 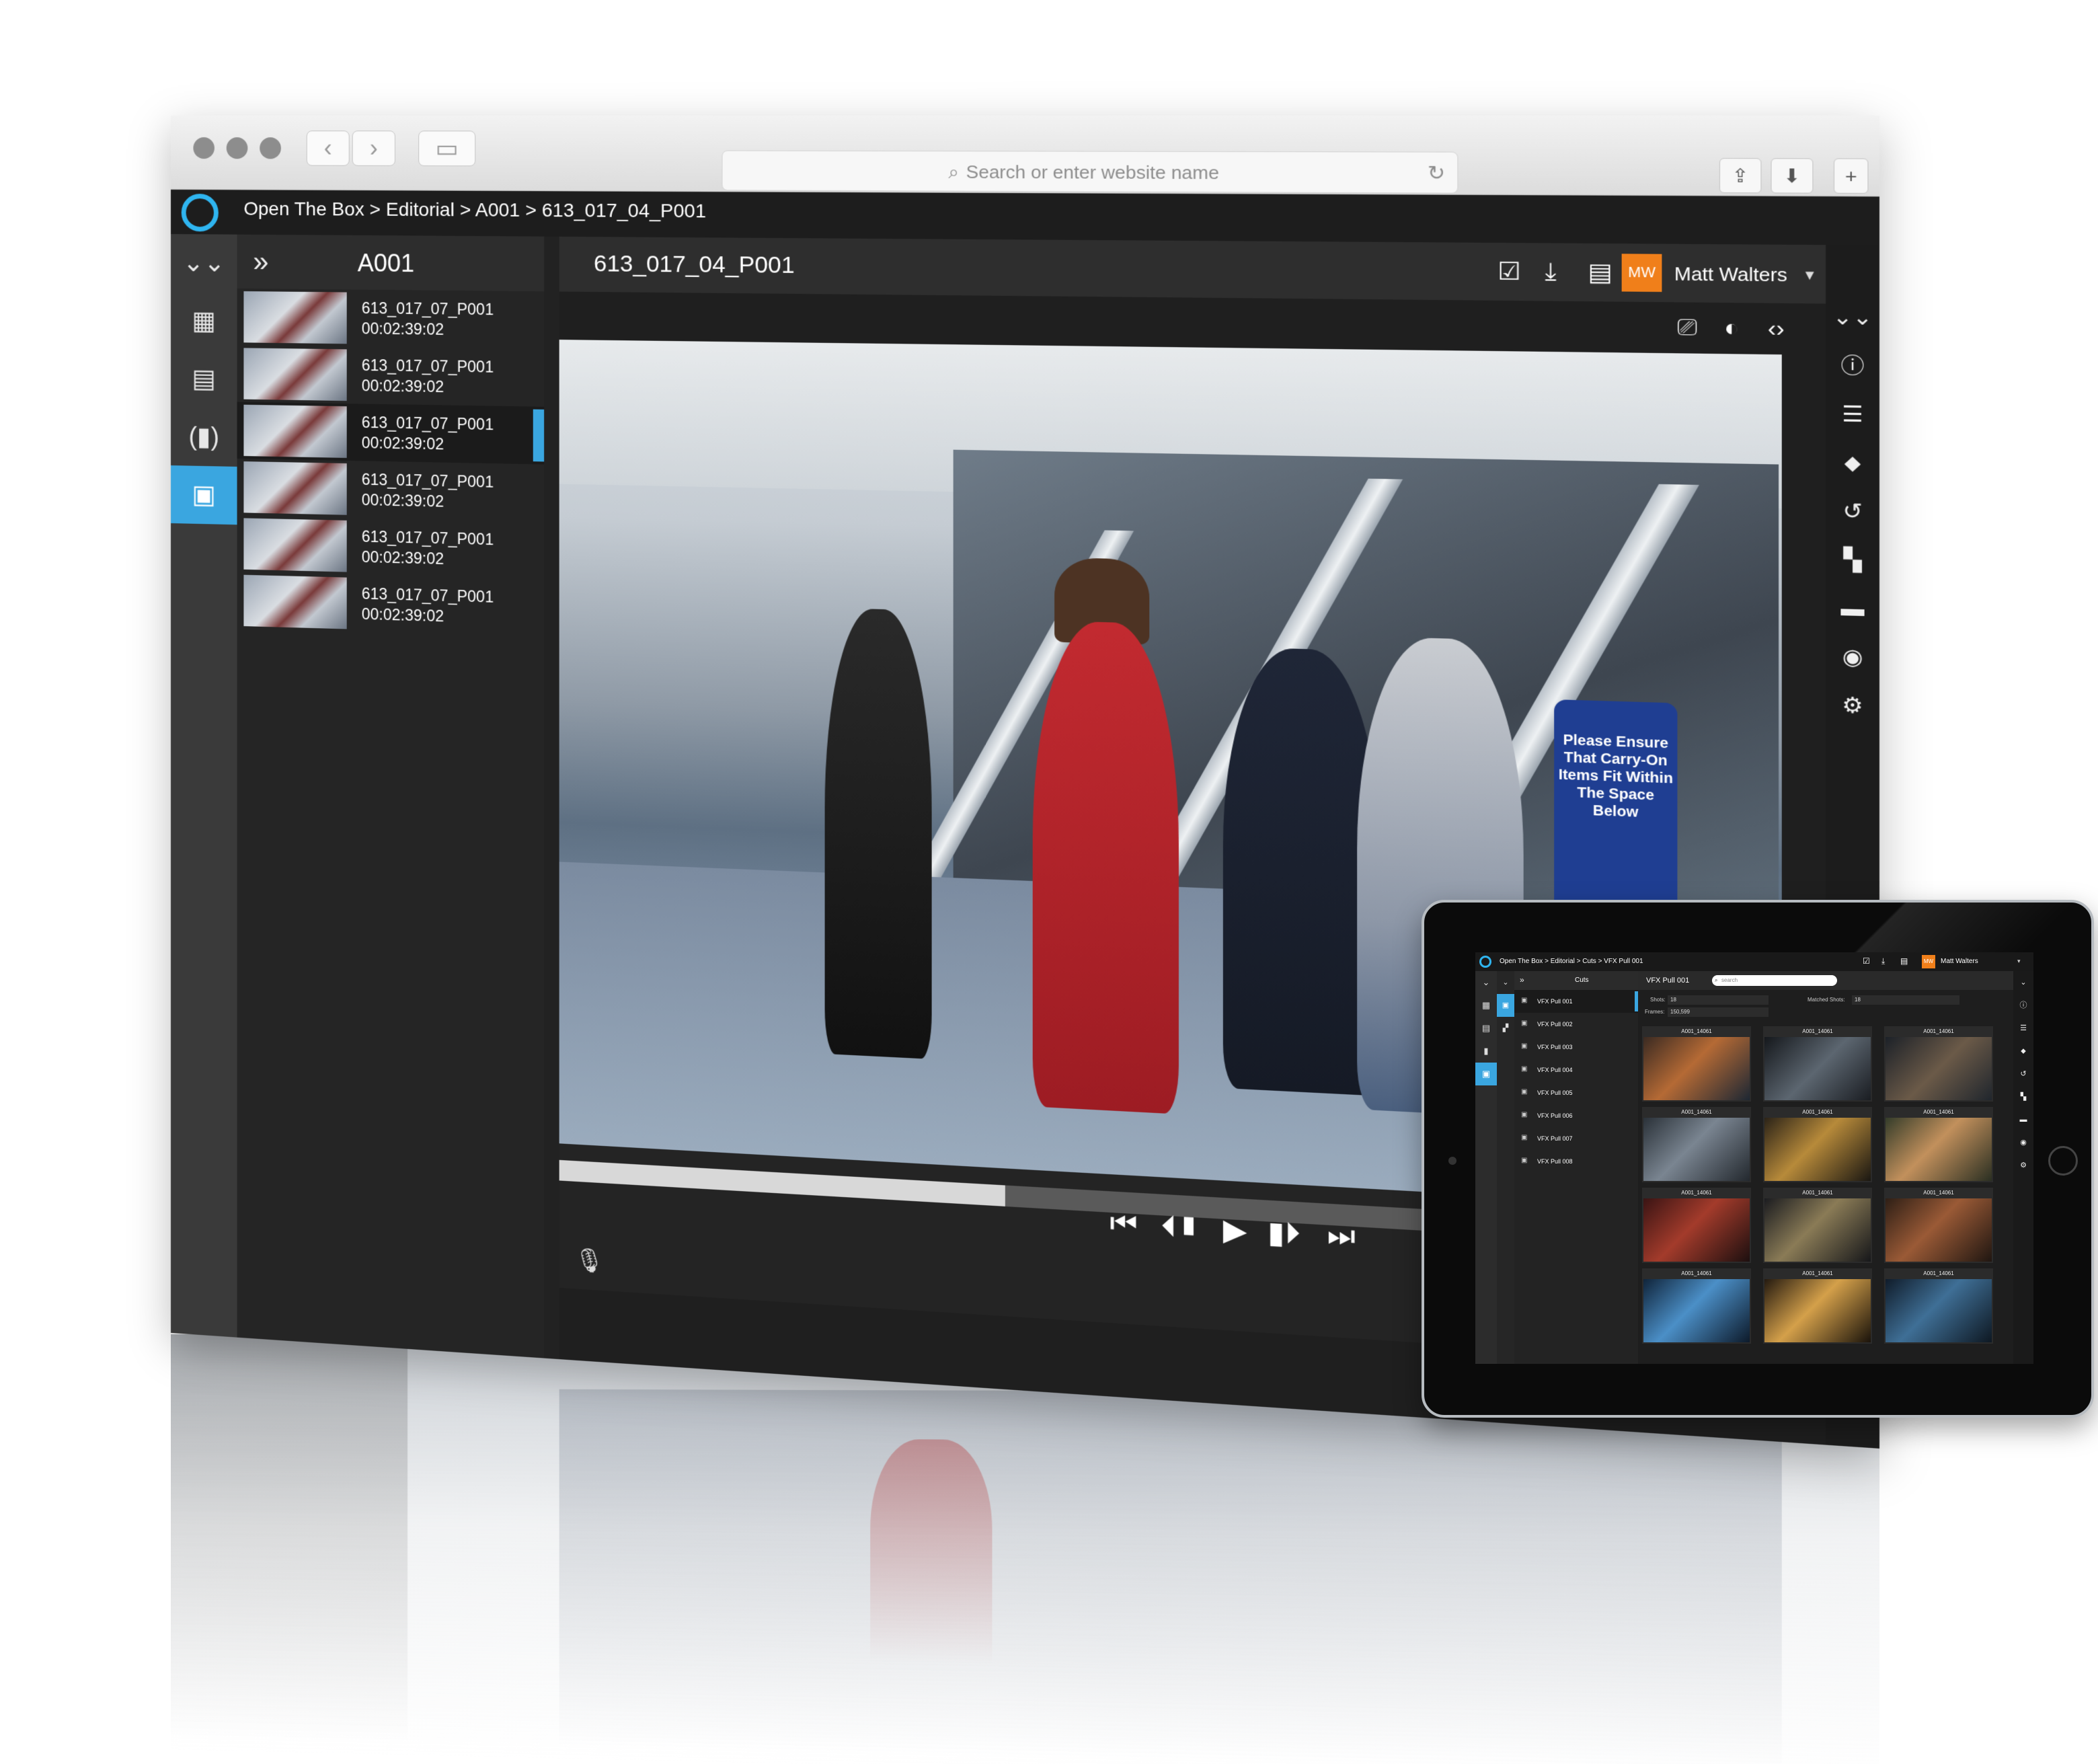 What do you see at coordinates (1235, 1230) in the screenshot?
I see `play-icon: ▶` at bounding box center [1235, 1230].